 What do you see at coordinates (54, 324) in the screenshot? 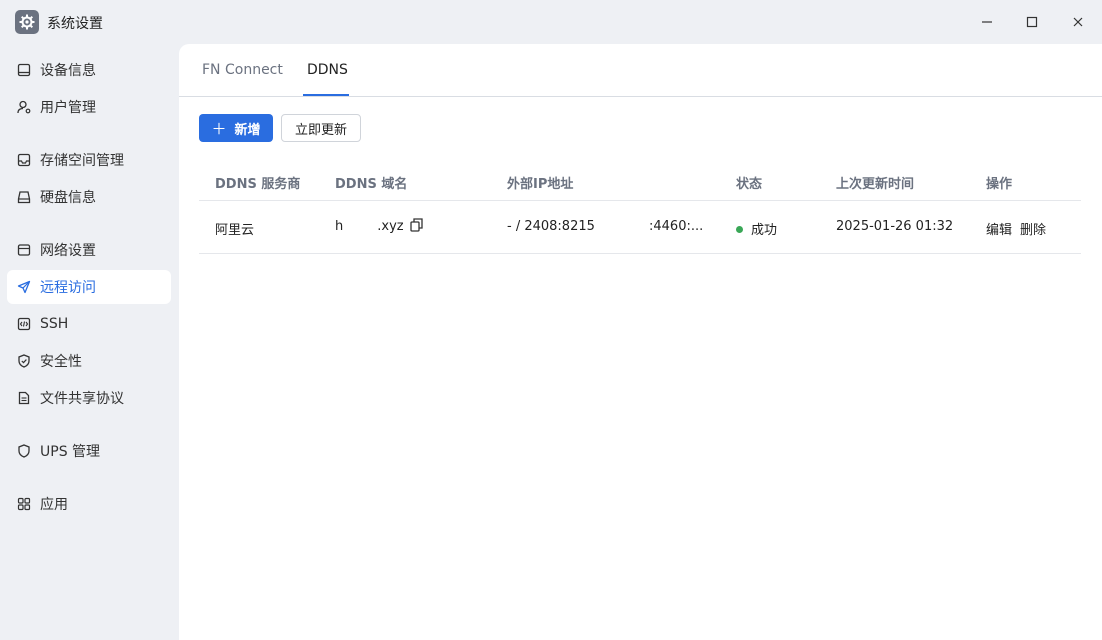
I see `sidebar-item-label: SSH` at bounding box center [54, 324].